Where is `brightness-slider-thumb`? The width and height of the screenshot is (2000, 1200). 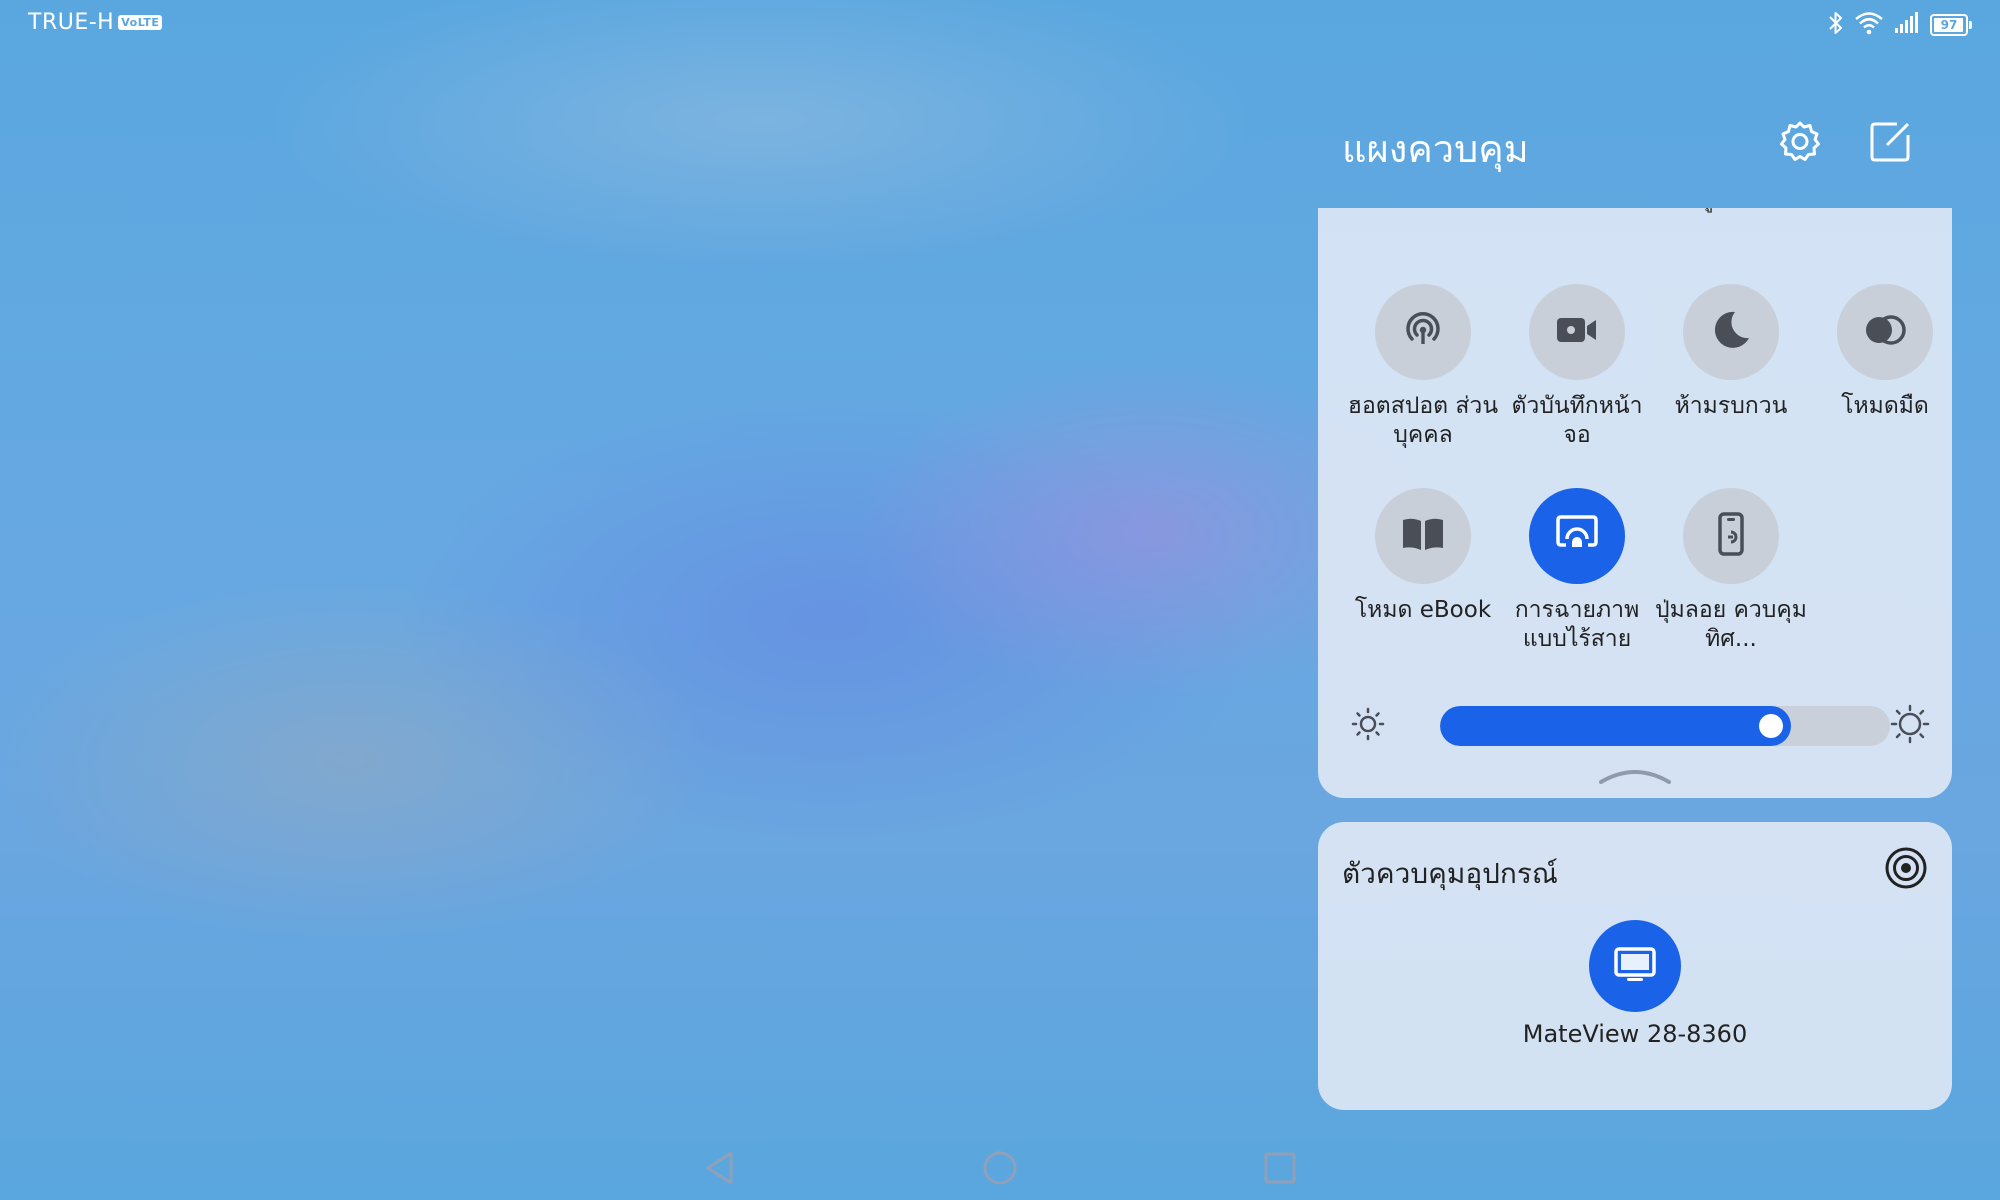
brightness-slider-thumb is located at coordinates (1771, 726).